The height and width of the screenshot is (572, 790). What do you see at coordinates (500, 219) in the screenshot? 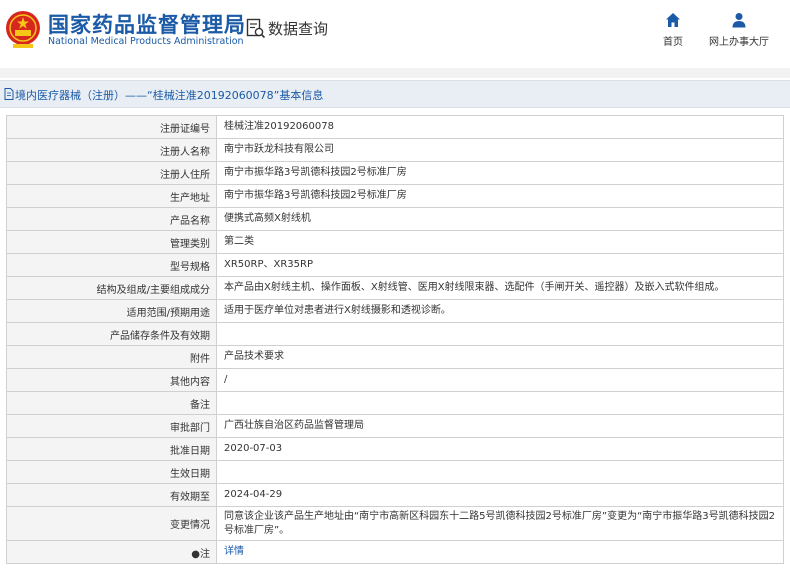
I see `field-value: 便携式高频X射线机` at bounding box center [500, 219].